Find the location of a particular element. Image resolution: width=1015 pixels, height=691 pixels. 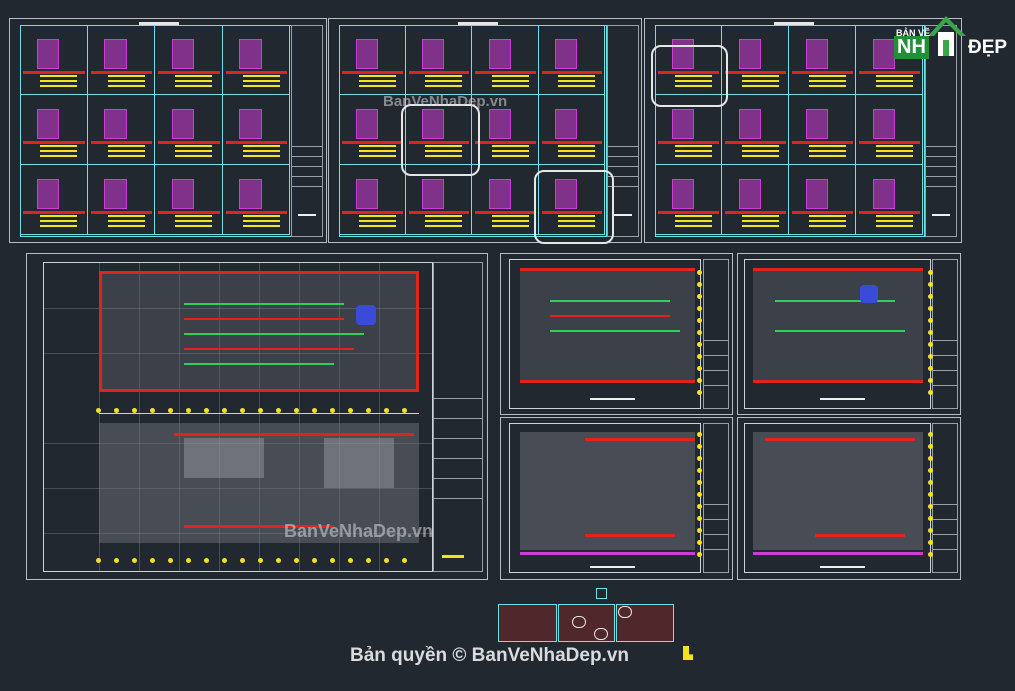

upper-floor-plan is located at coordinates (259, 331).